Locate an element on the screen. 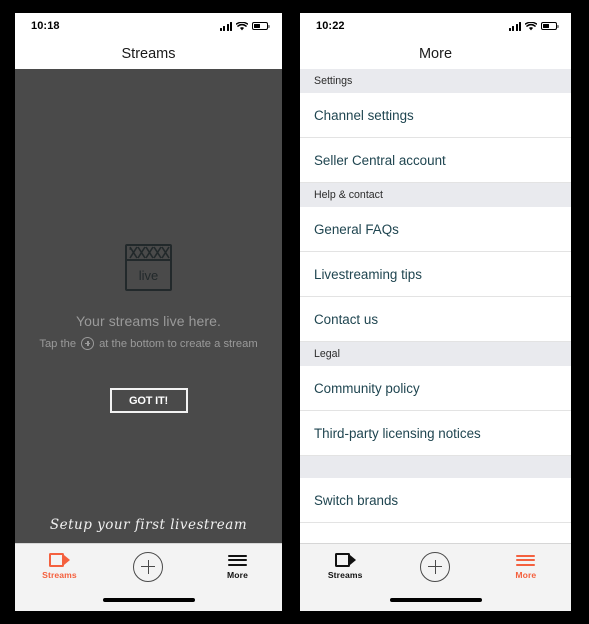 The width and height of the screenshot is (589, 624). got-it-button: GOT IT! is located at coordinates (148, 400).